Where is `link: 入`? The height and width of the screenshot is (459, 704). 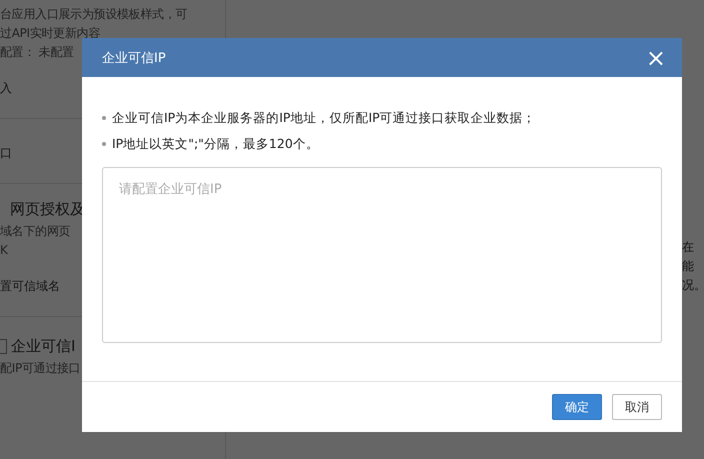 link: 入 is located at coordinates (6, 84).